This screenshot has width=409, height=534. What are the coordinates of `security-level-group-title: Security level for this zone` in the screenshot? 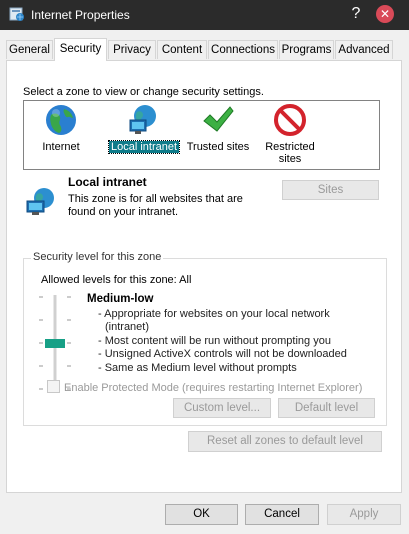 It's located at (97, 257).